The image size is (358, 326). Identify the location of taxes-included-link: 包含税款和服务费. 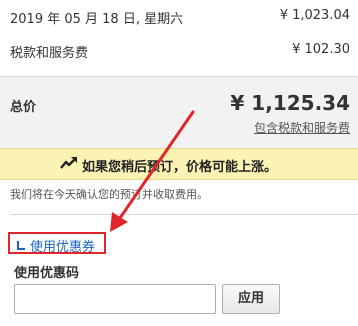
(302, 127).